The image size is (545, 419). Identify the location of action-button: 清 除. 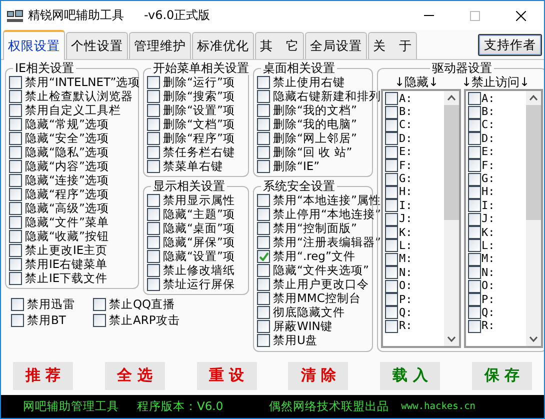
(318, 376).